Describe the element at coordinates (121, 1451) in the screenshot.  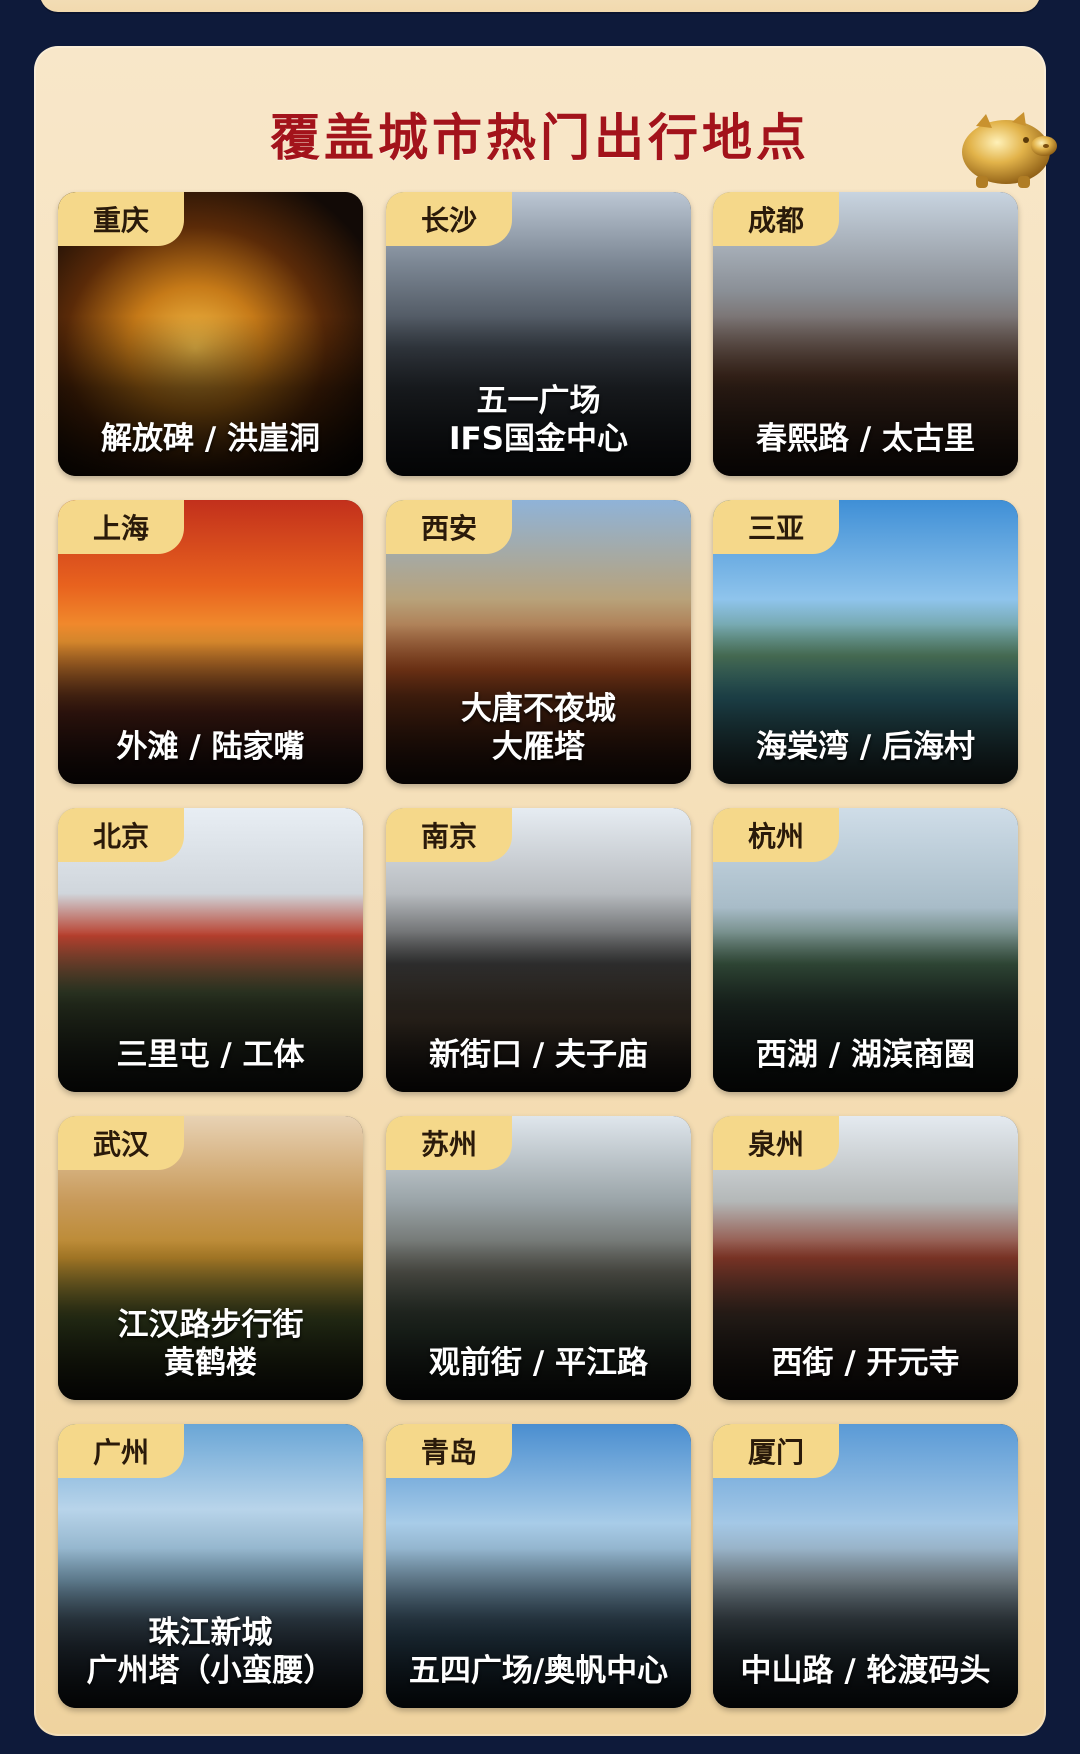
I see `city-tag: 广州` at that location.